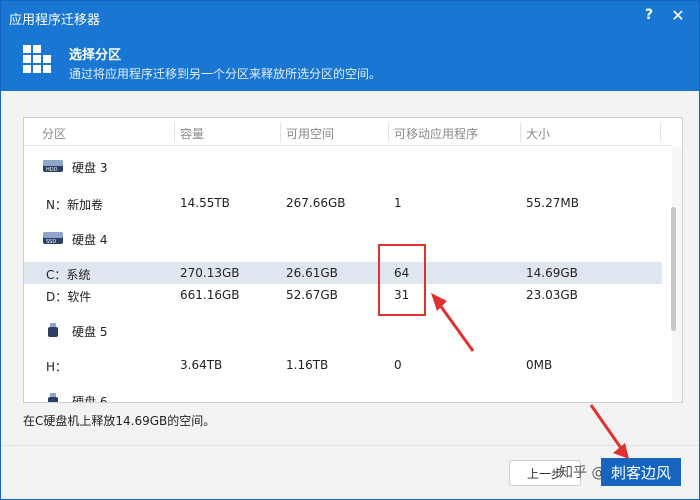 This screenshot has height=500, width=700. Describe the element at coordinates (530, 376) in the screenshot. I see `annotation-arrow-icon` at that location.